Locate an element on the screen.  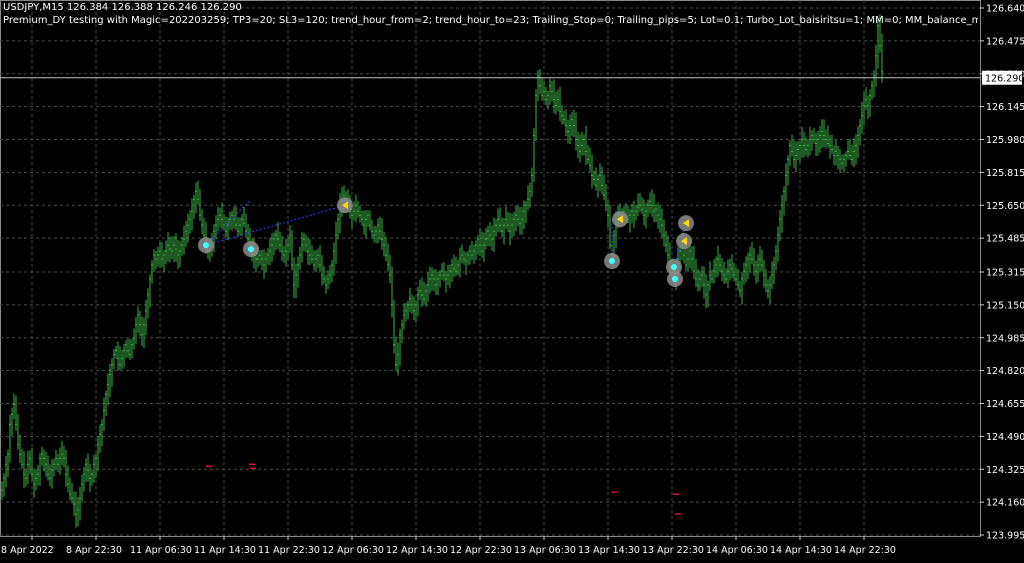
time-tick-label: 11 Apr 14:30 is located at coordinates (225, 550).